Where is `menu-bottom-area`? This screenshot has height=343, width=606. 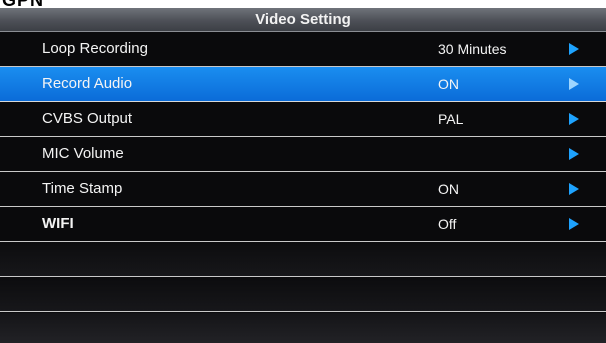
menu-bottom-area is located at coordinates (303, 328).